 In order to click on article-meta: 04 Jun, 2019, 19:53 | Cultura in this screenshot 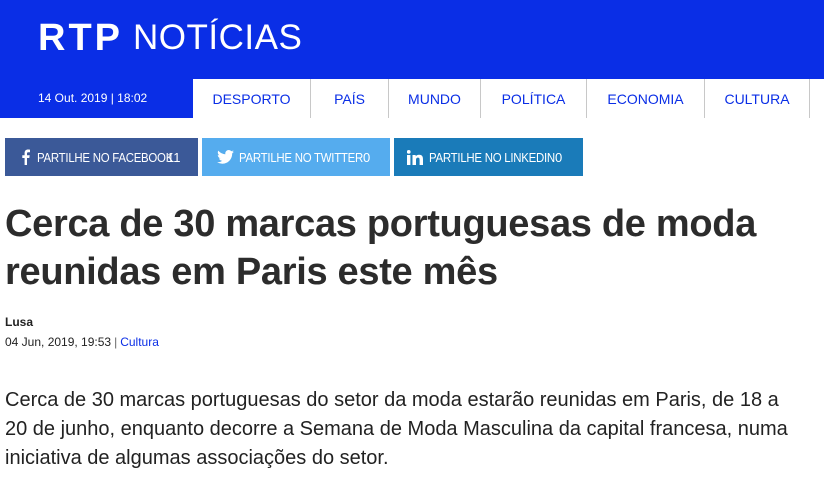, I will do `click(82, 342)`.